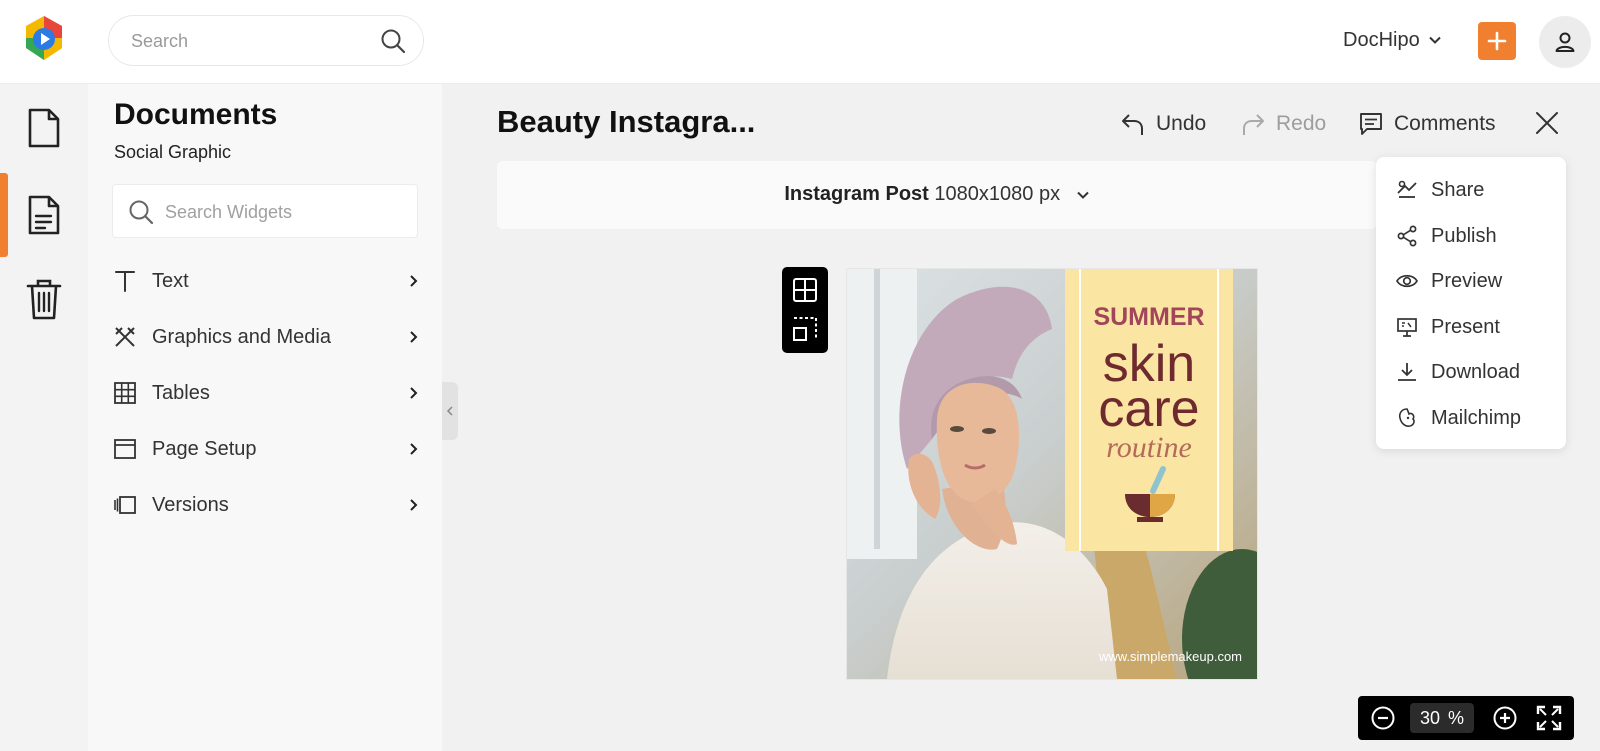 The image size is (1600, 751). I want to click on top-bar: DocHipo, so click(800, 42).